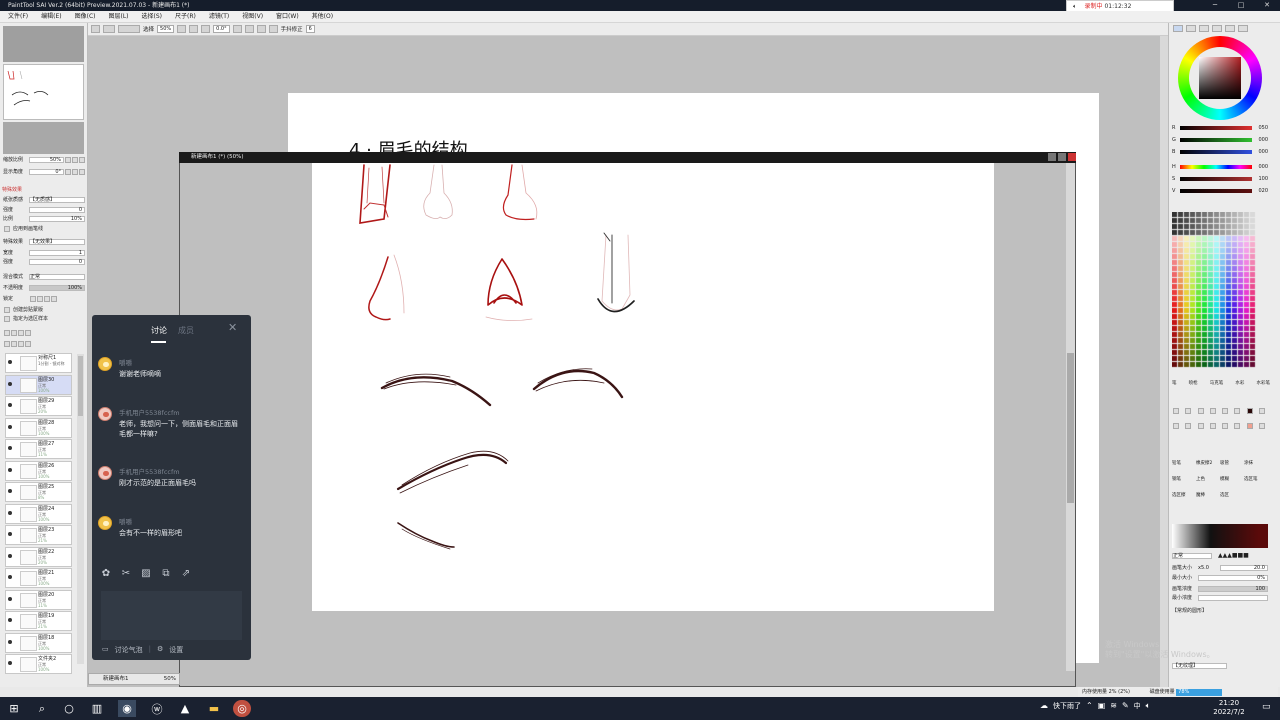  Describe the element at coordinates (1148, 706) in the screenshot. I see `volume-icon: 🔈︎` at that location.